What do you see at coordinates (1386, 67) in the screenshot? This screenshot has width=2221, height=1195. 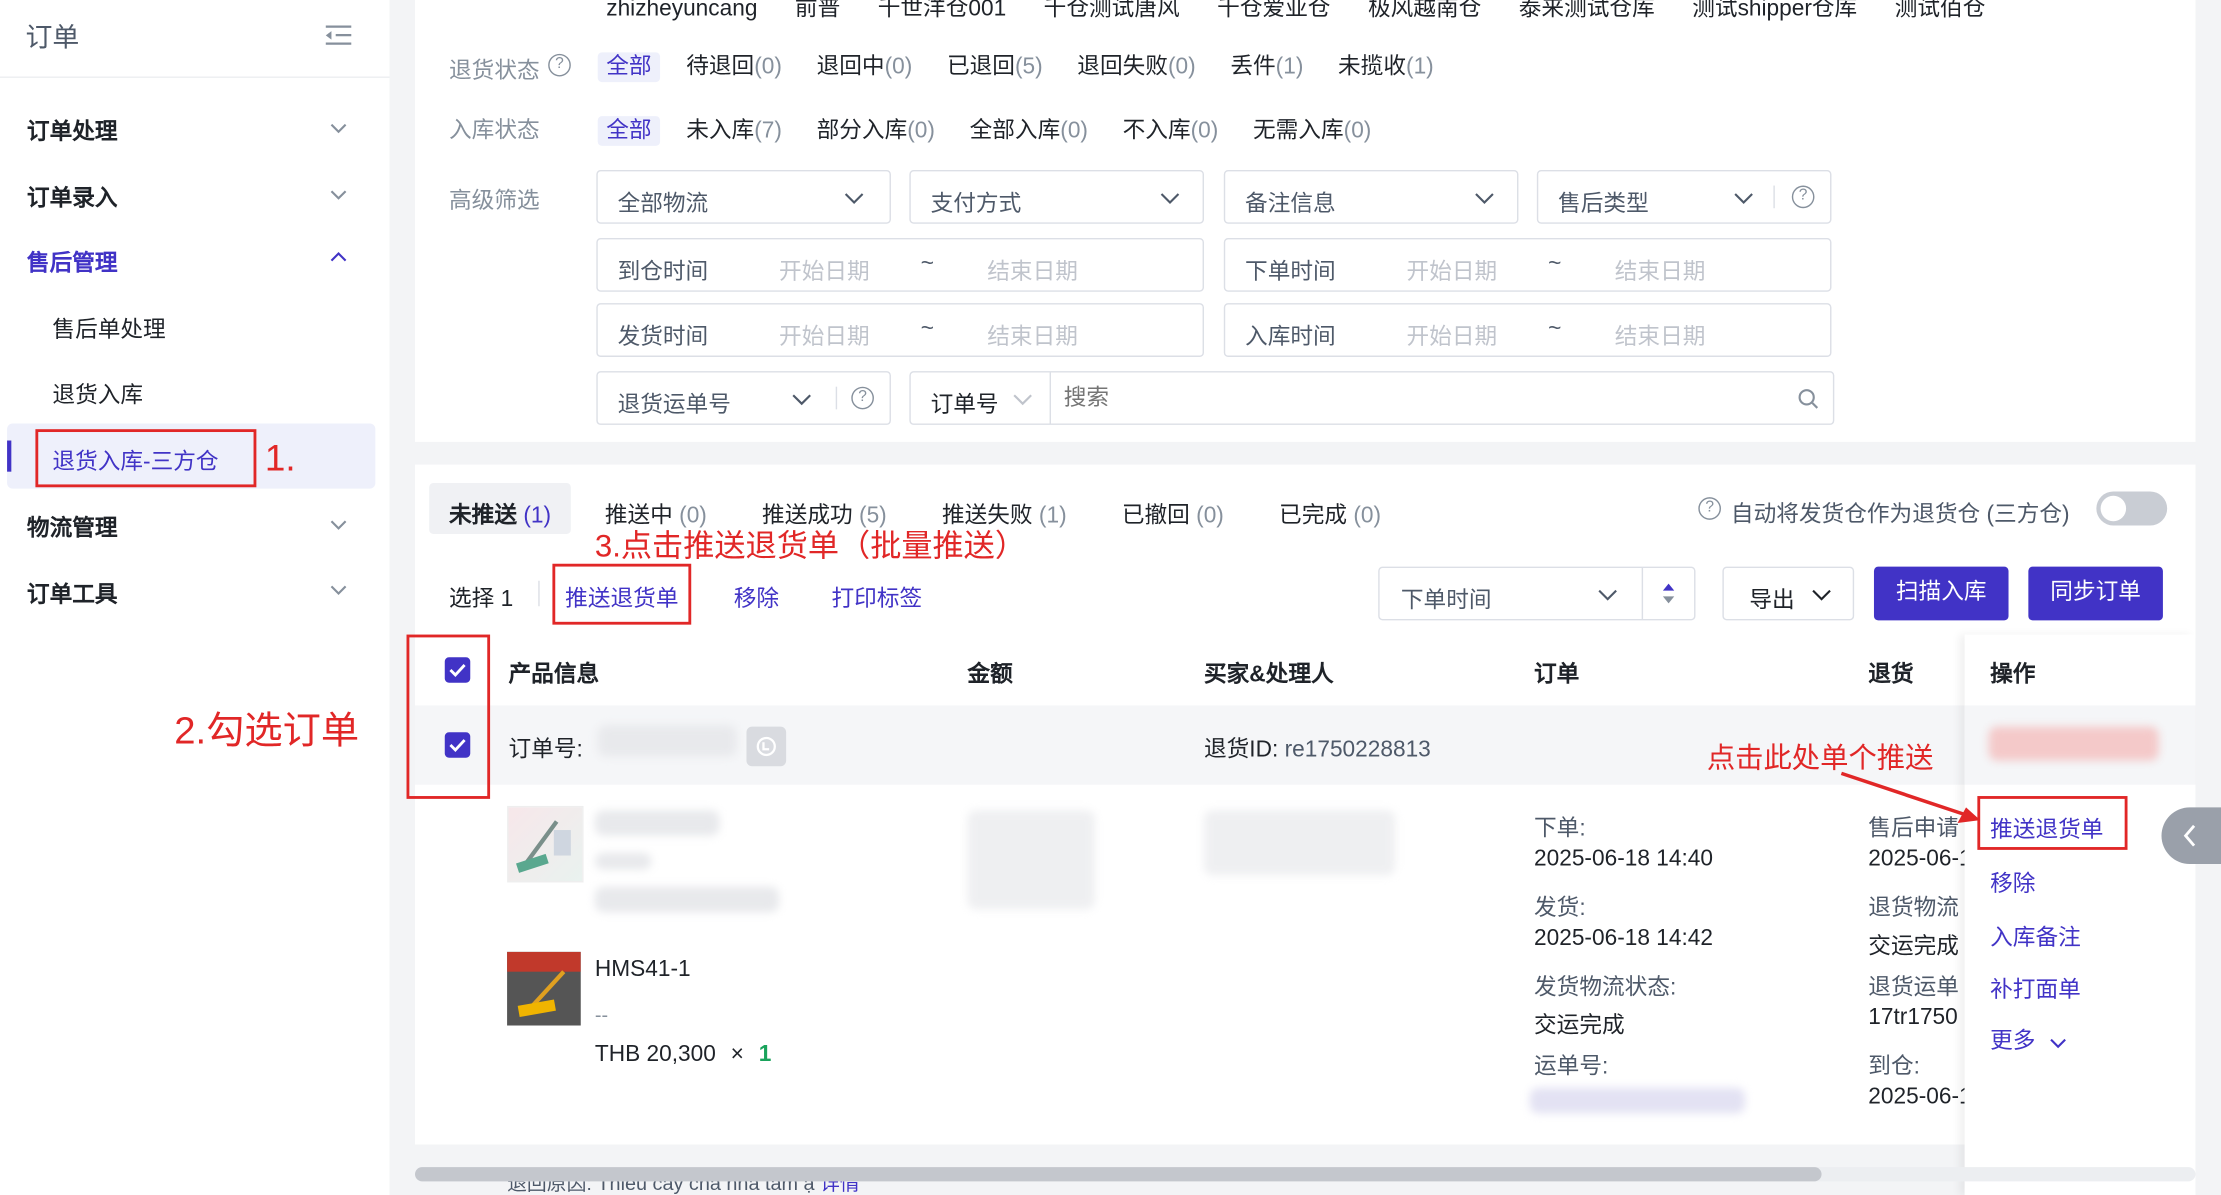 I see `return-status-option: 未揽收(1)` at bounding box center [1386, 67].